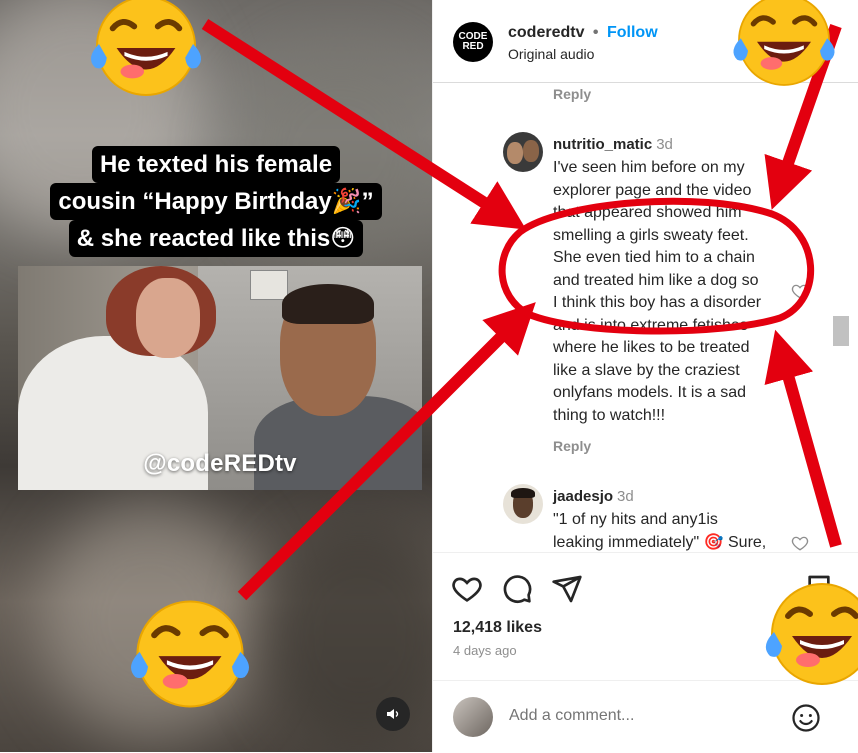 The height and width of the screenshot is (753, 858). What do you see at coordinates (220, 463) in the screenshot?
I see `video-watermark: @codeREDtv` at bounding box center [220, 463].